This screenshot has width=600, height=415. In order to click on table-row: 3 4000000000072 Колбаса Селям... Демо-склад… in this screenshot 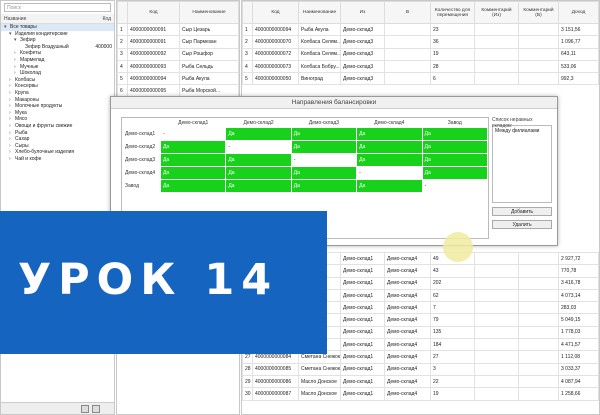, I will do `click(420, 54)`.